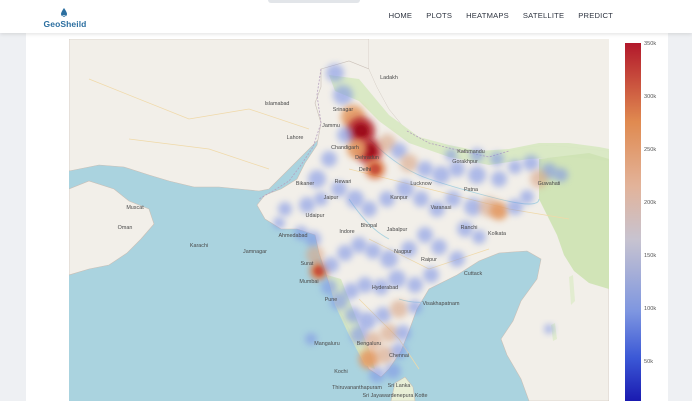 This screenshot has height=401, width=692. What do you see at coordinates (399, 356) in the screenshot?
I see `map-label-chennai: Chennai` at bounding box center [399, 356].